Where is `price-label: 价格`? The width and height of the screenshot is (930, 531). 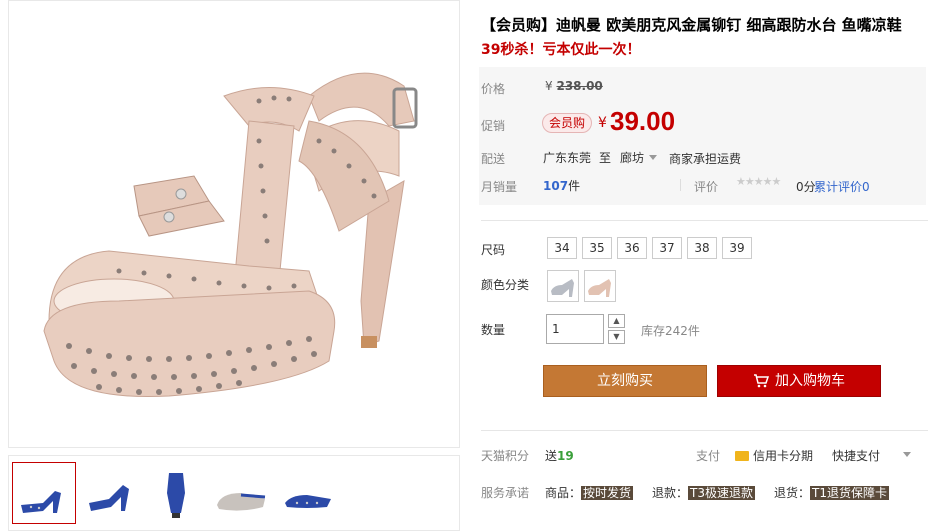 price-label: 价格 is located at coordinates (493, 89).